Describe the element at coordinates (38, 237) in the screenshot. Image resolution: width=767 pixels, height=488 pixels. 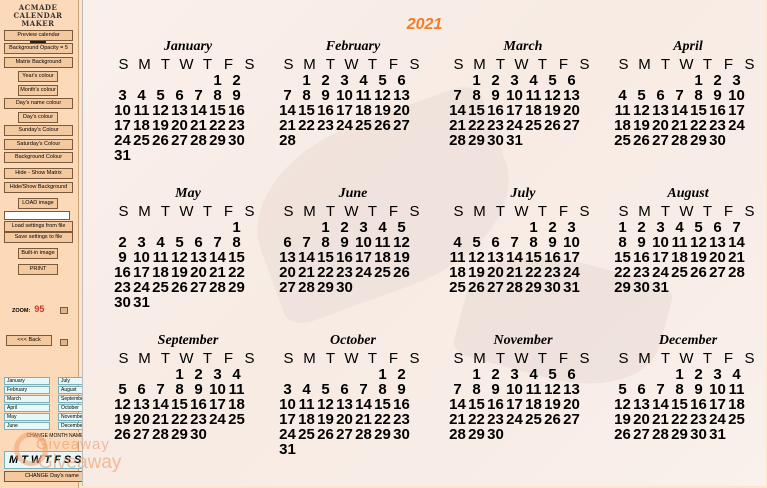
I see `save-settings-button: Save settings to file` at that location.